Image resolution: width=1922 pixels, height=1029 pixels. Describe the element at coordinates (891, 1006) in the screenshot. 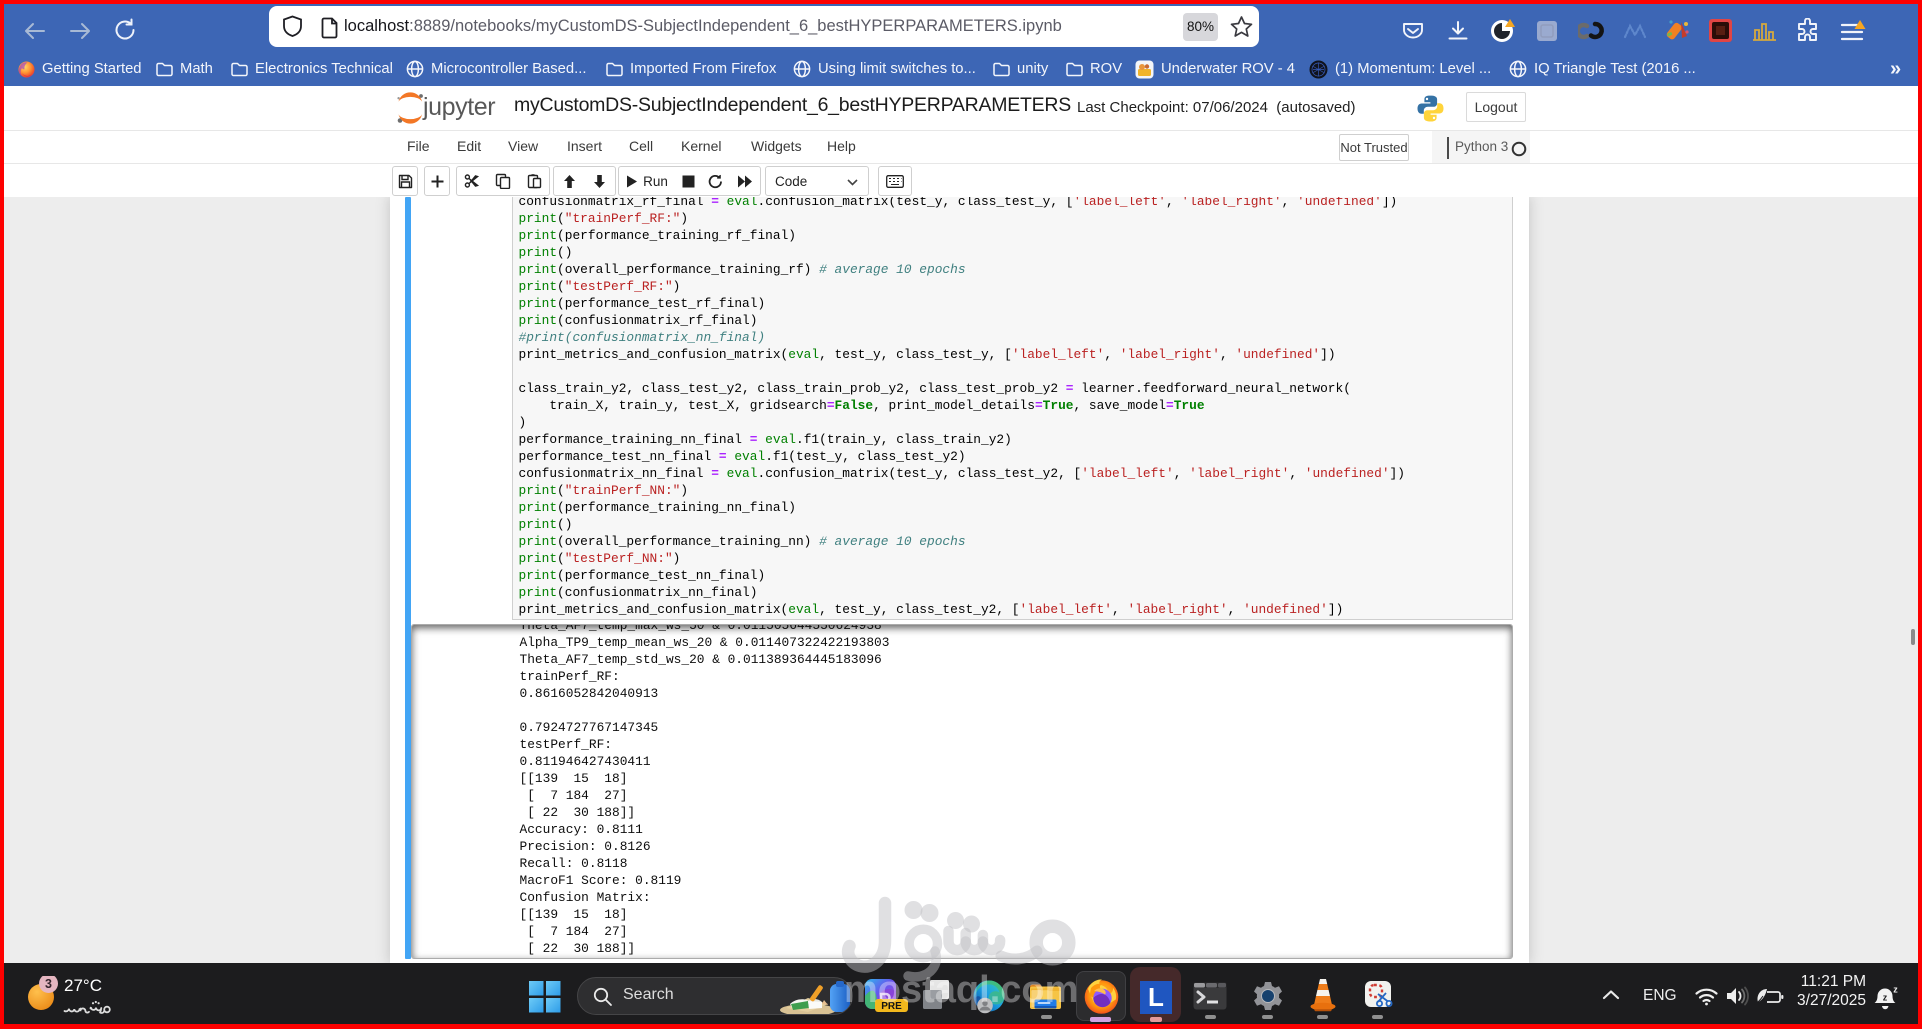

I see `svg-text: PRE` at that location.